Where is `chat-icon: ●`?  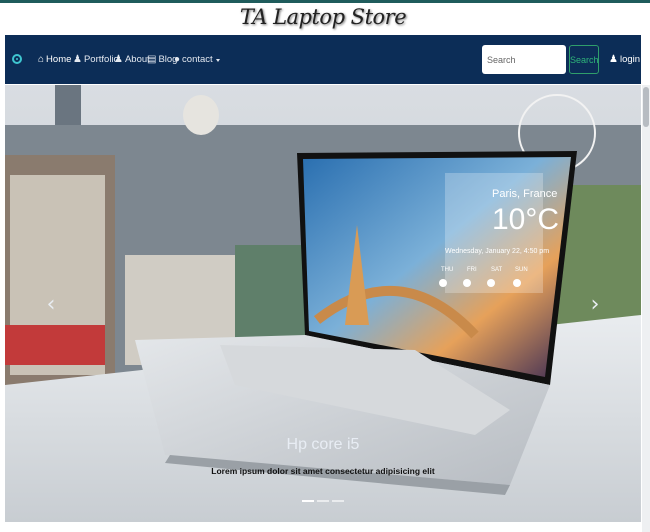 chat-icon: ● is located at coordinates (177, 59).